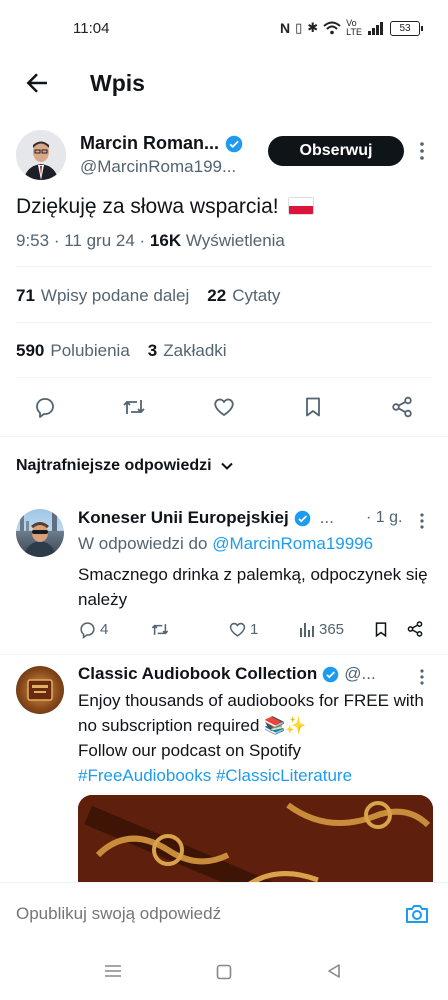 The height and width of the screenshot is (1000, 448). What do you see at coordinates (384, 518) in the screenshot?
I see `reply-time: · 1 g.` at bounding box center [384, 518].